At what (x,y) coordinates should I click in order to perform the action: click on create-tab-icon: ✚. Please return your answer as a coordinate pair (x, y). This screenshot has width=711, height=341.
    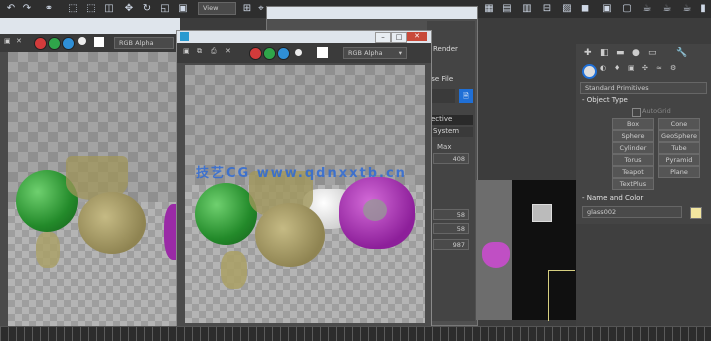
    Looking at the image, I should click on (588, 53).